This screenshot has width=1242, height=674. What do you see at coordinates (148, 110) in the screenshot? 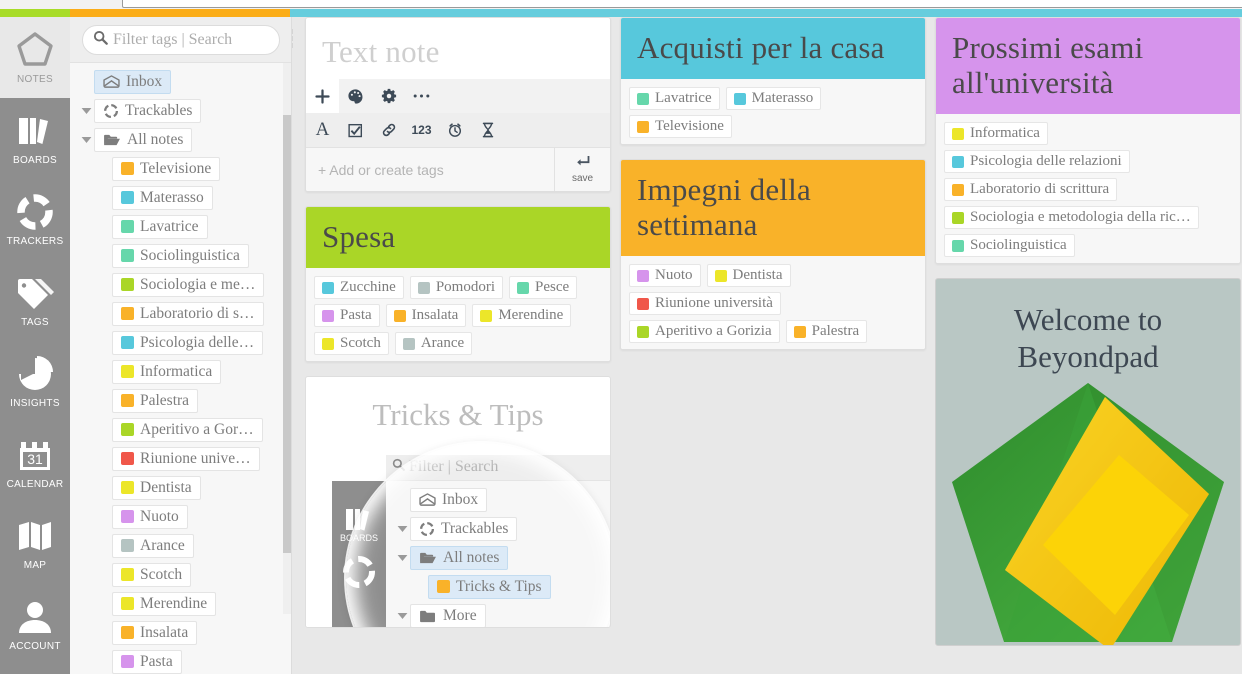
I see `tree-item-trackables: Trackables` at bounding box center [148, 110].